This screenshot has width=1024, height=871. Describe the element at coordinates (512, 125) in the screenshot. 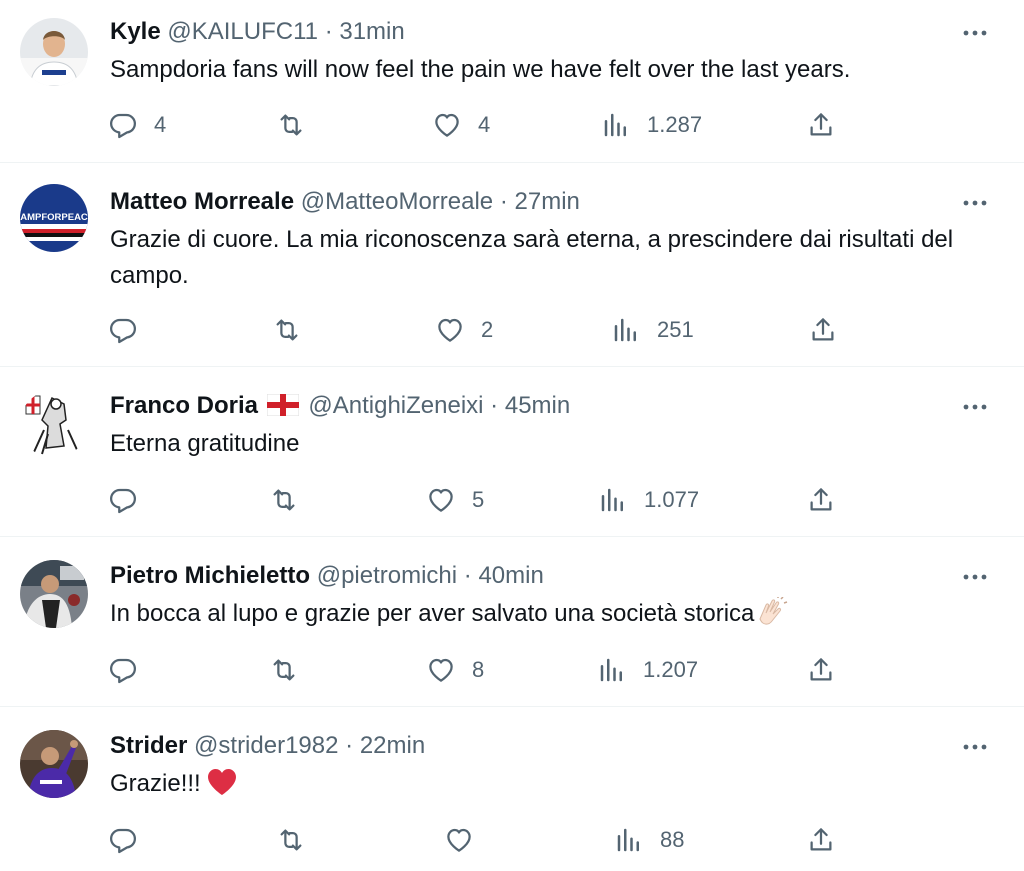

I see `action-bar: 4 4 1.287` at that location.